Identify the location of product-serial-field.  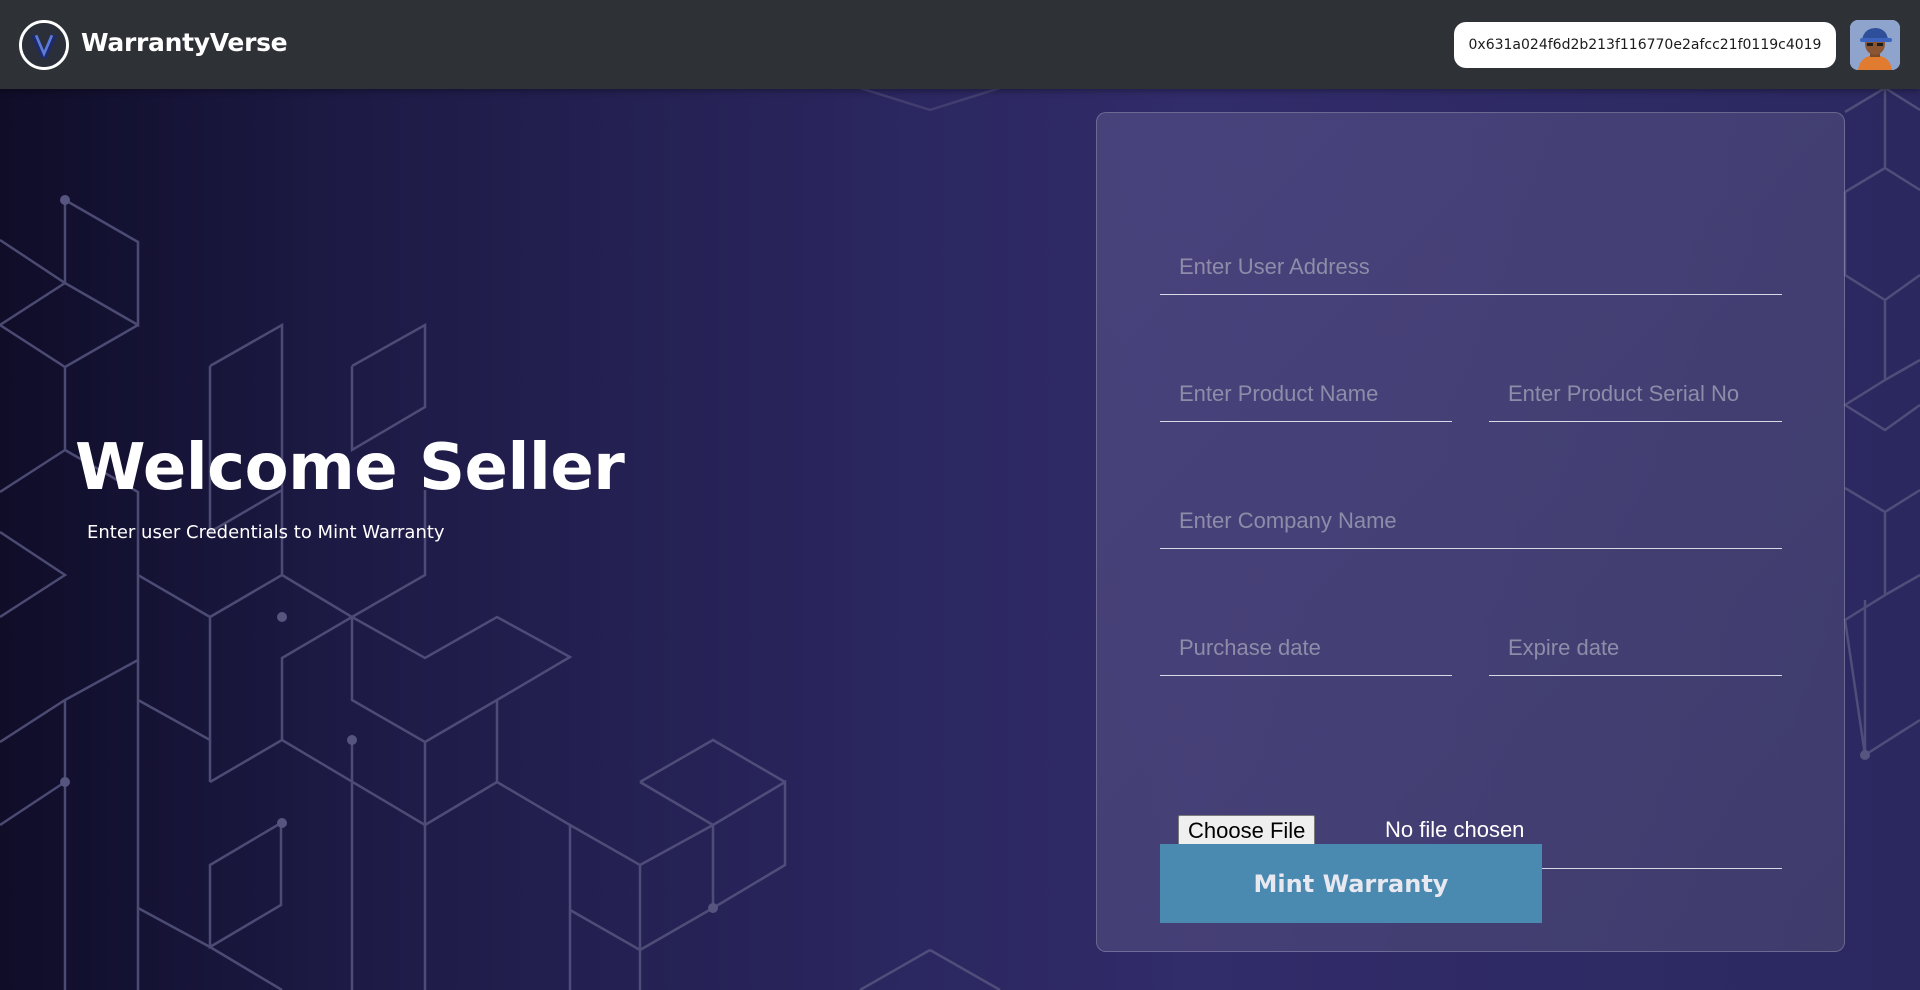
(1635, 394).